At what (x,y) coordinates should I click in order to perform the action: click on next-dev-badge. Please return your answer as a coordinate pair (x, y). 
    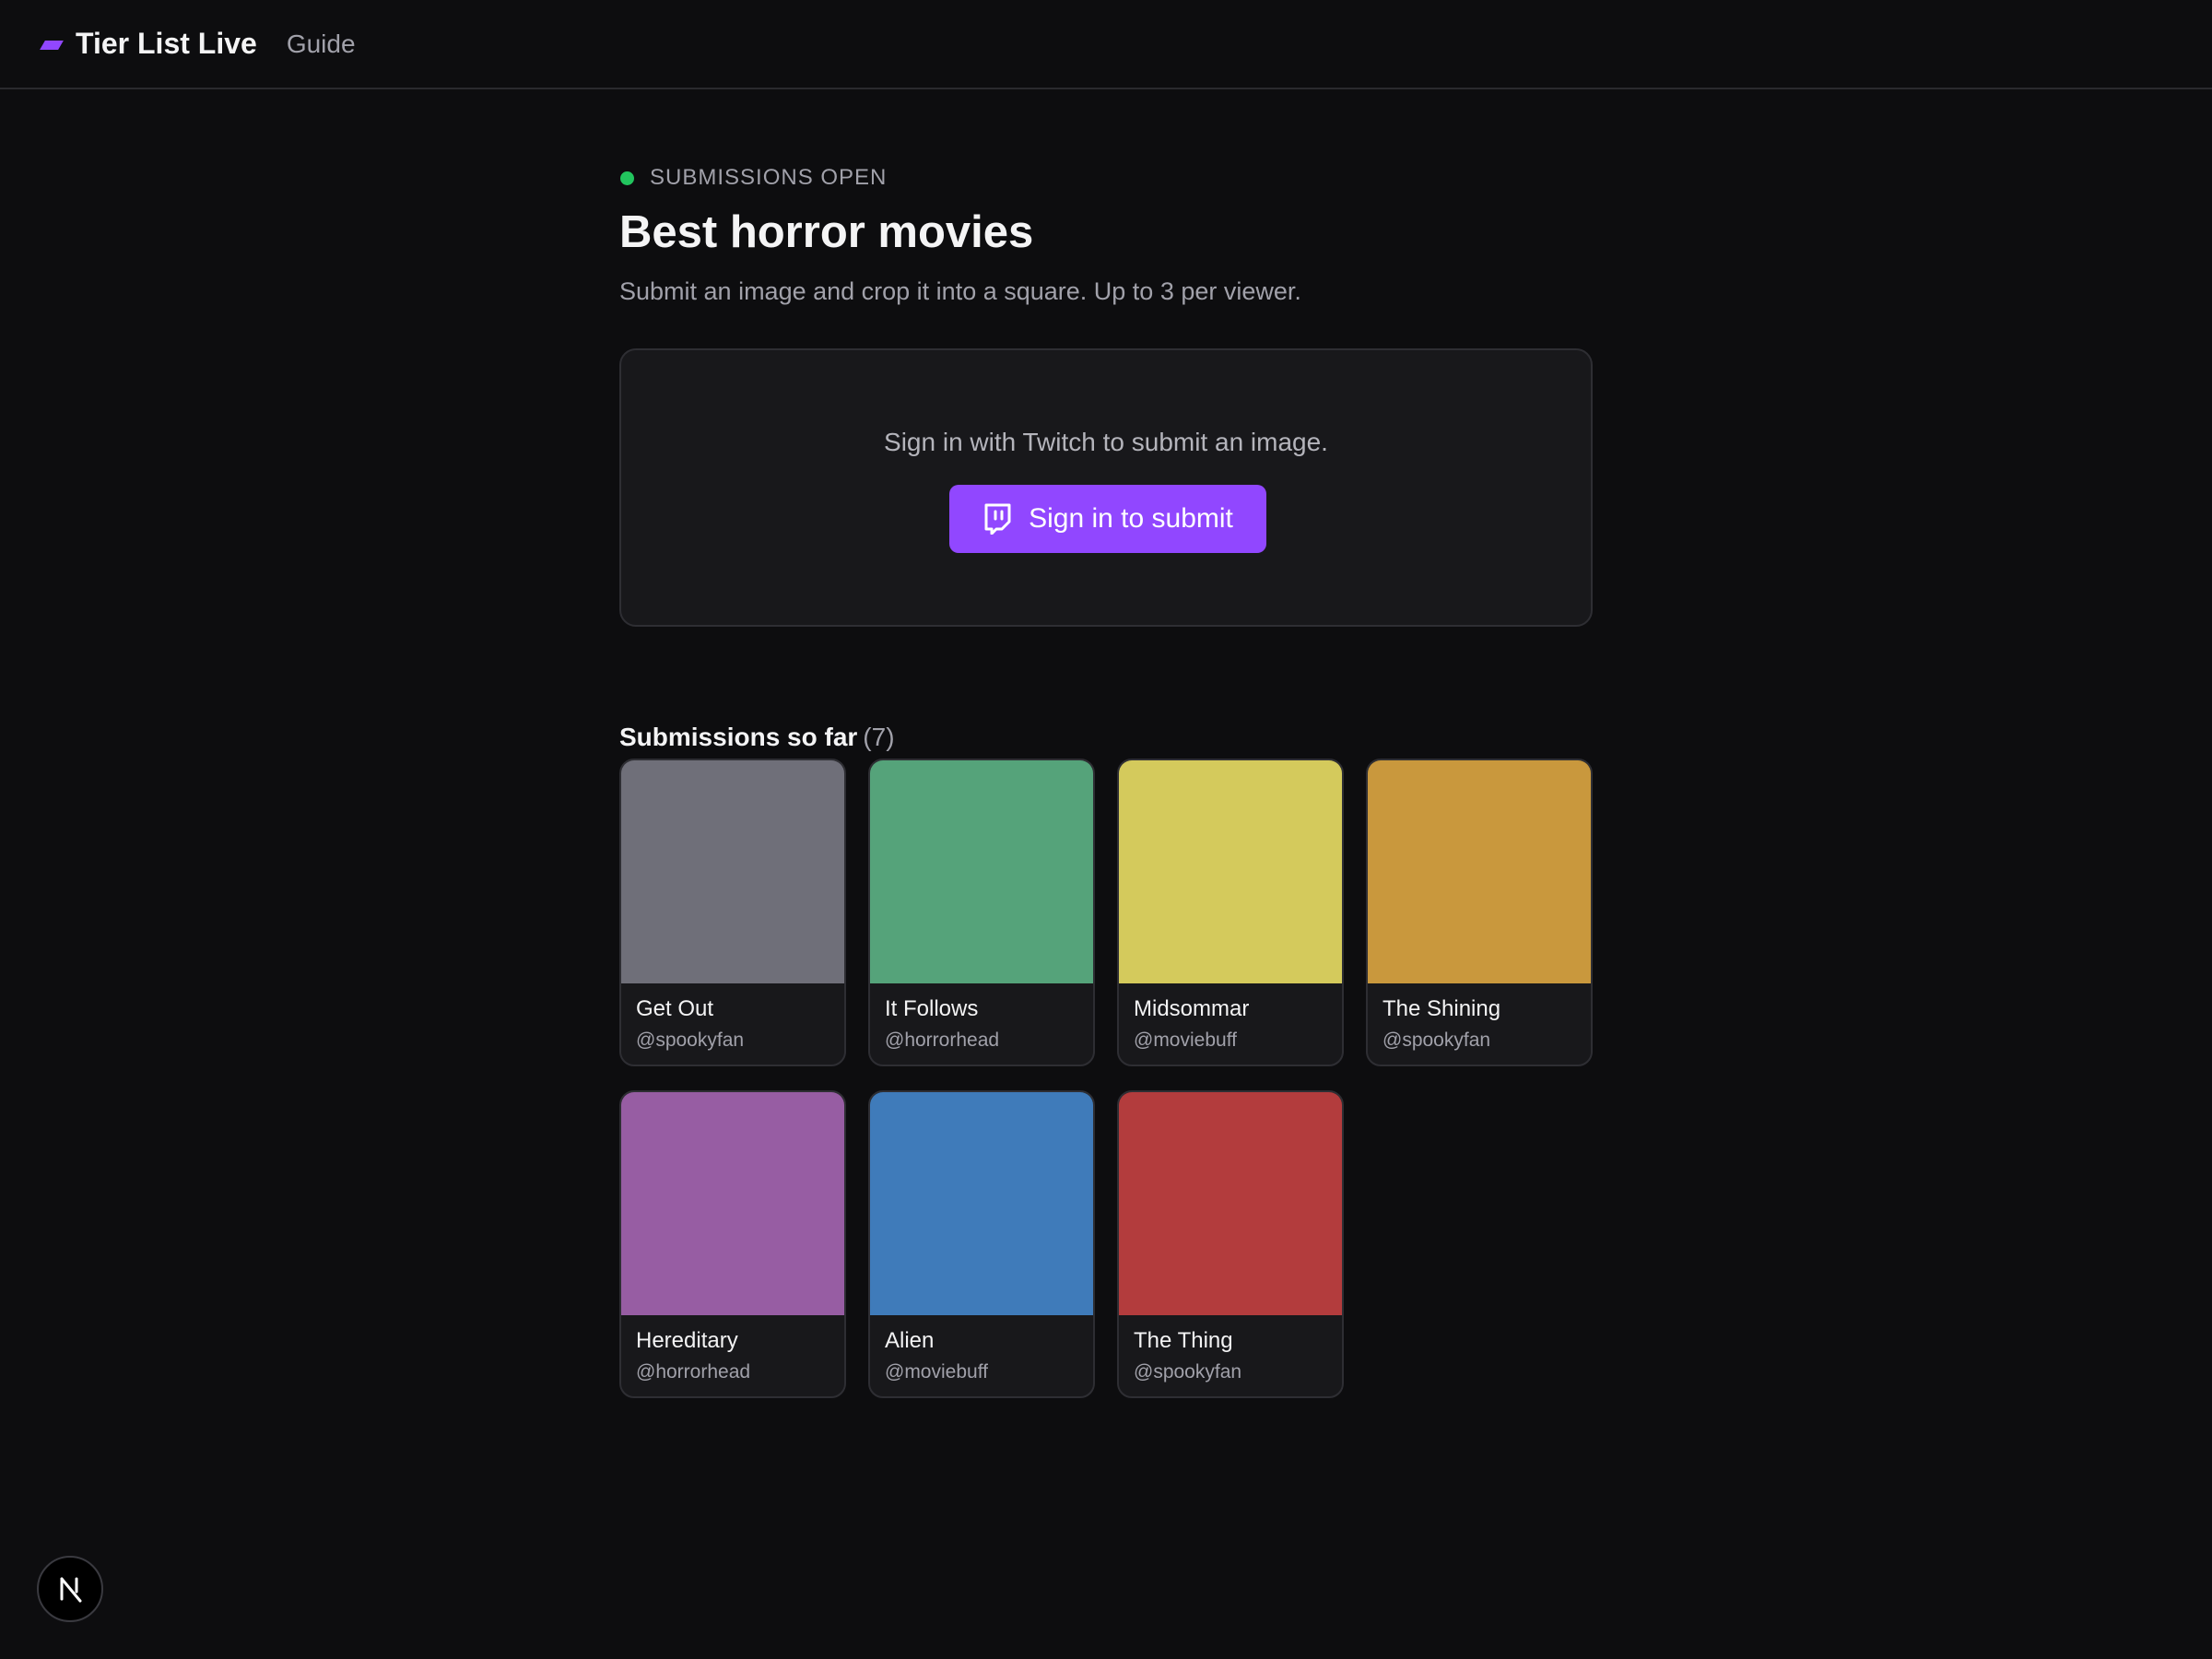
    Looking at the image, I should click on (70, 1589).